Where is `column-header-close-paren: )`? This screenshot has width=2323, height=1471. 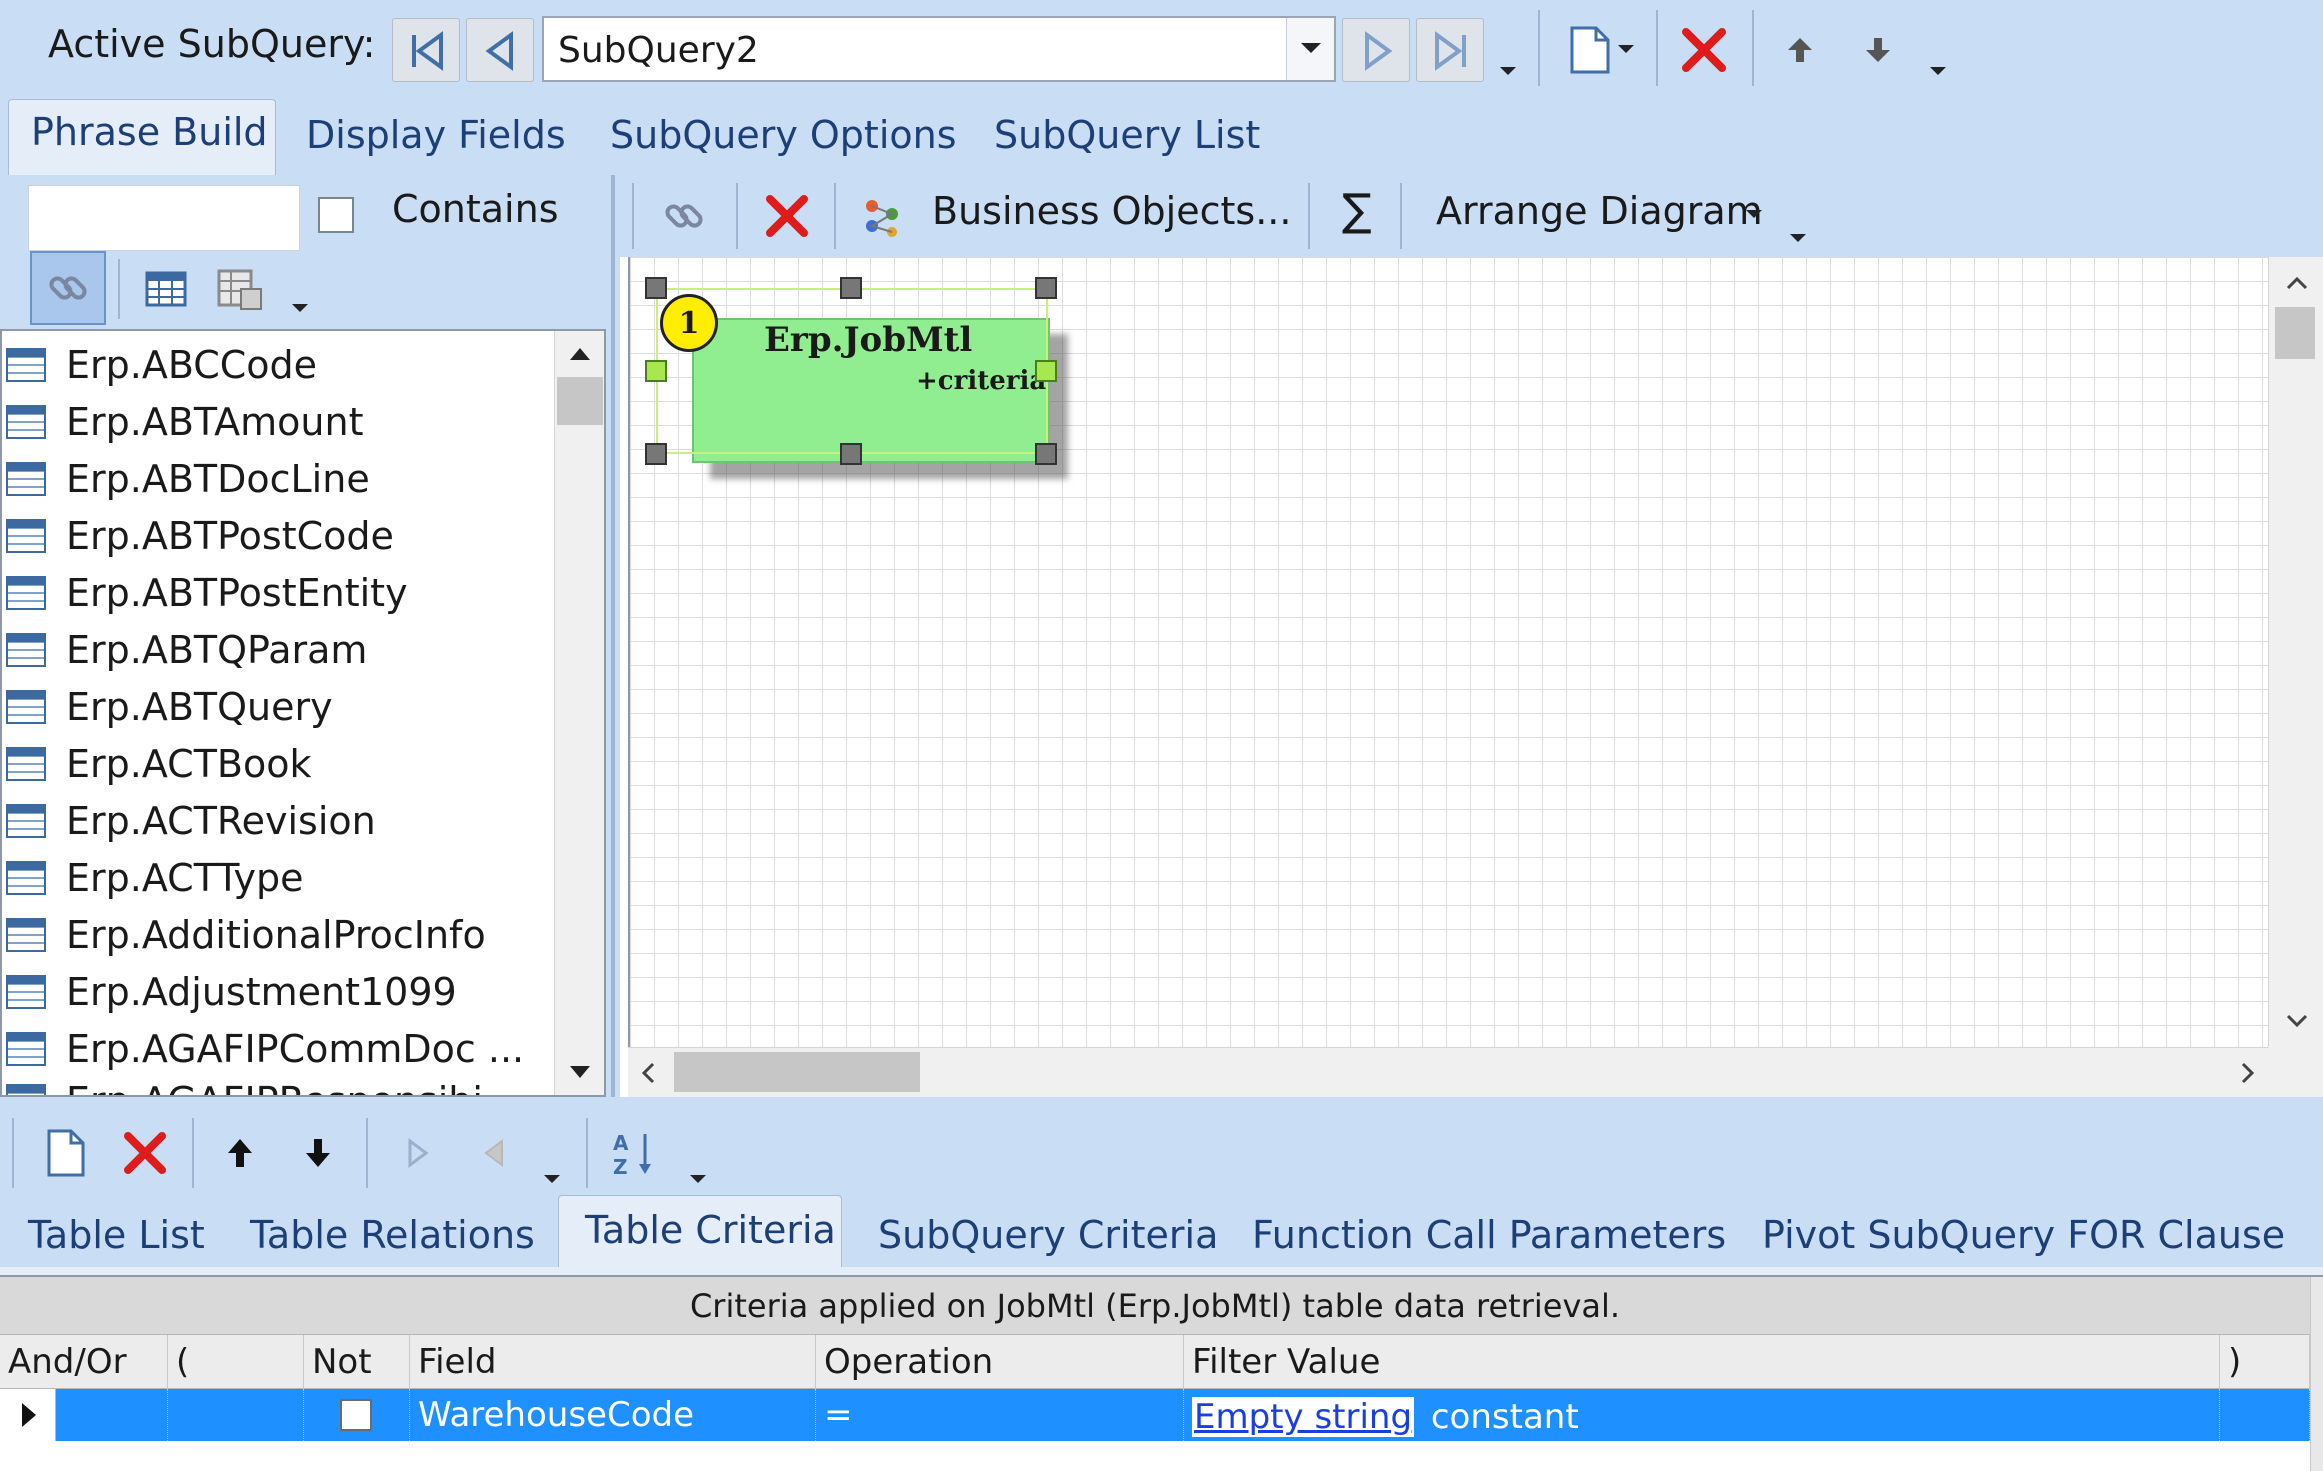
column-header-close-paren: ) is located at coordinates (2265, 1362).